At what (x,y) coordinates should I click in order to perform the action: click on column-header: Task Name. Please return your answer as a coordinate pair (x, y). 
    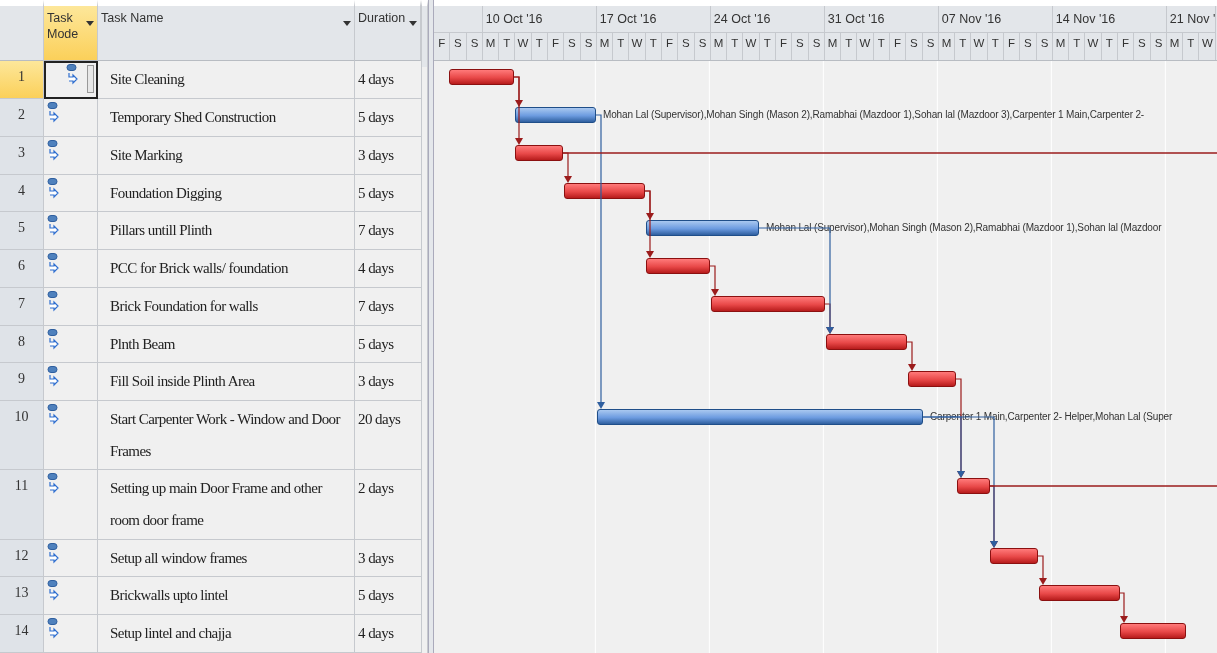
    Looking at the image, I should click on (226, 30).